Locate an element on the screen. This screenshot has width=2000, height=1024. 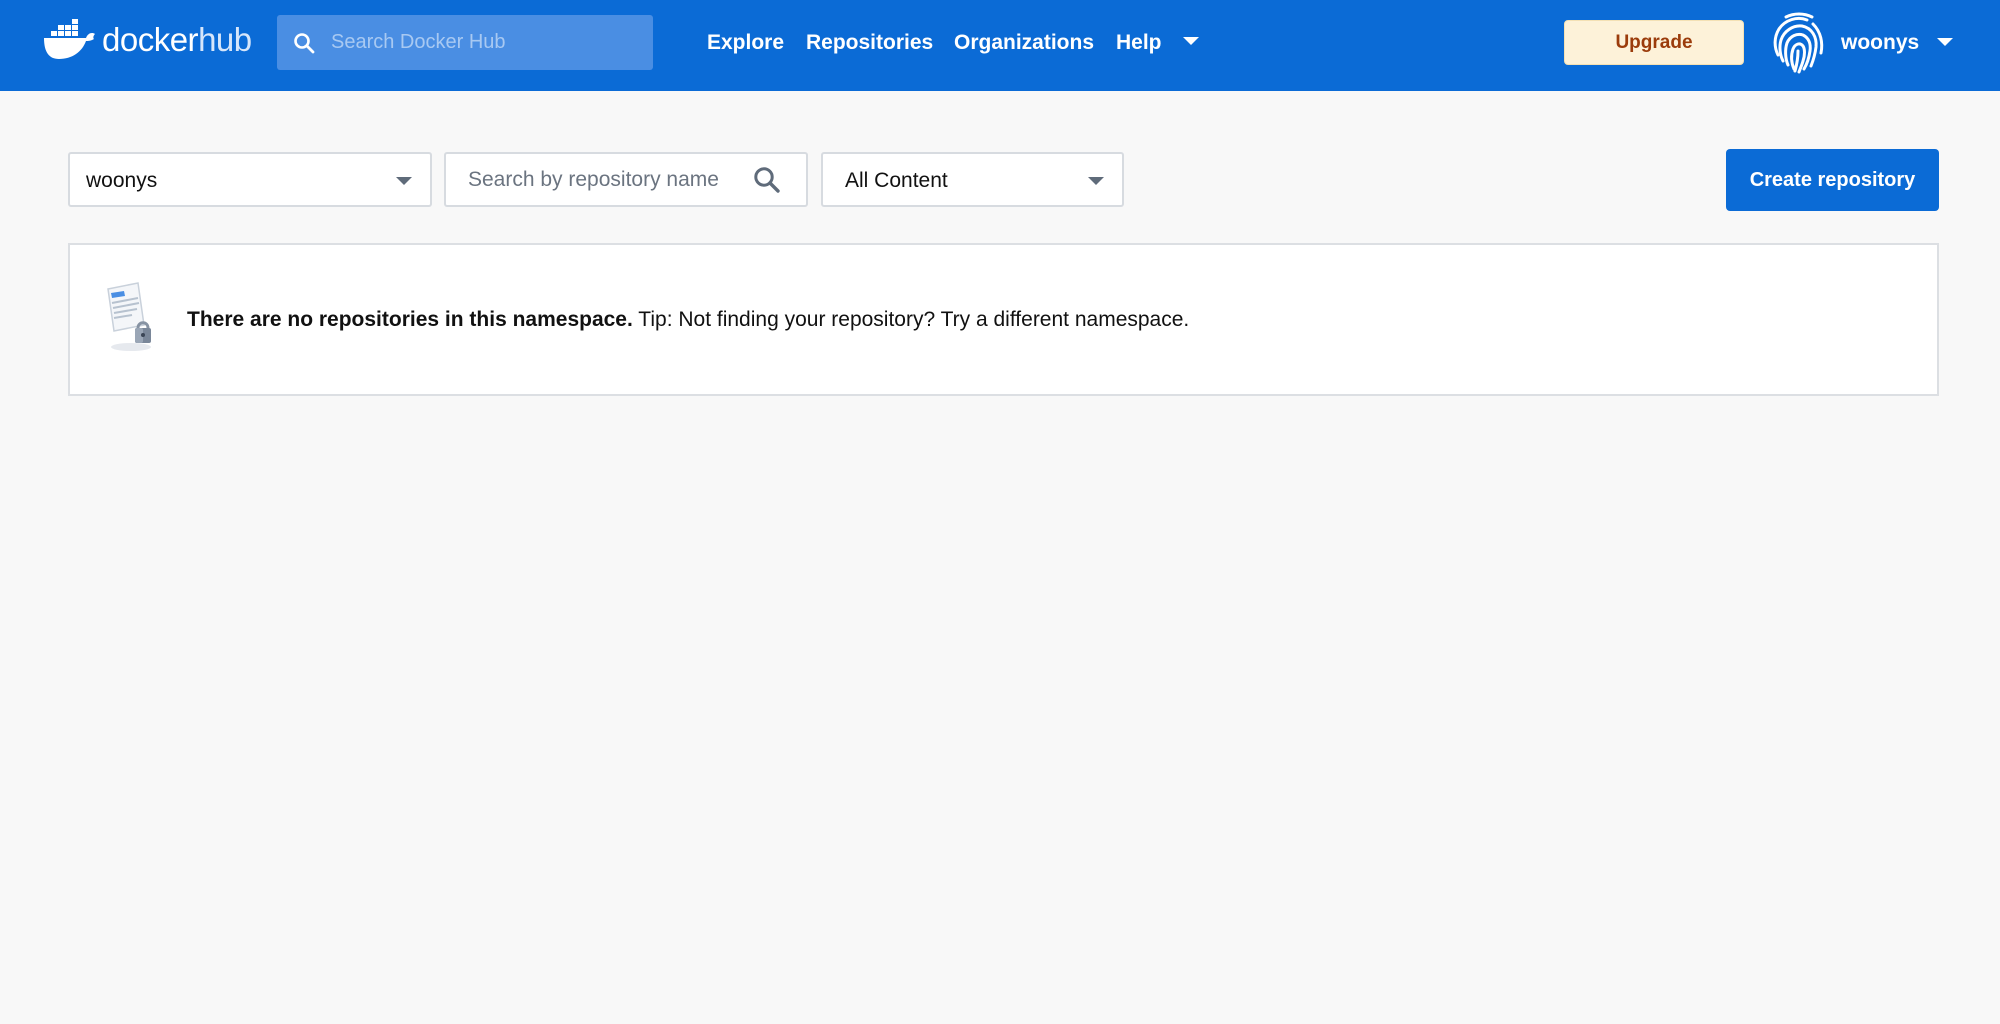
locked-document-icon is located at coordinates (129, 316).